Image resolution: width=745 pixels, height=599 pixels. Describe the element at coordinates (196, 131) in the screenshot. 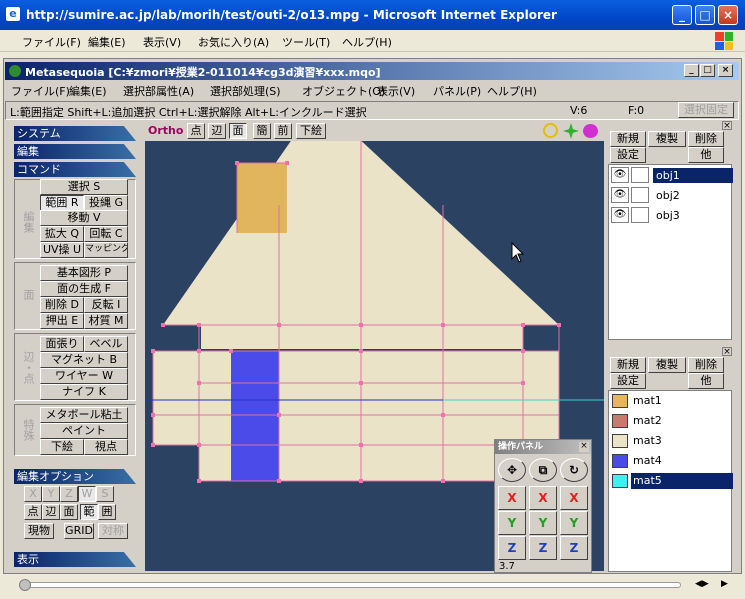

I see `view-point-button: 点` at that location.